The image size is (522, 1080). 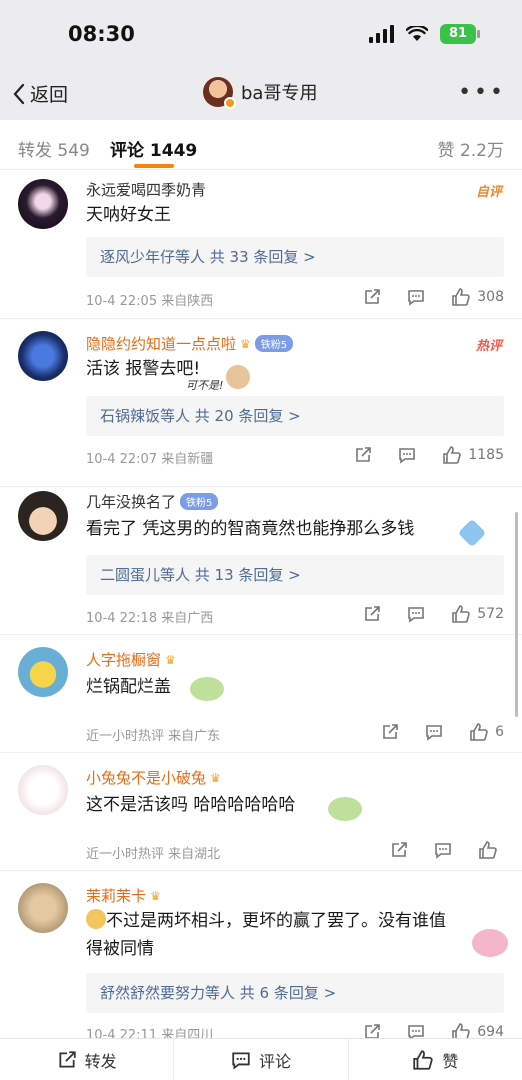 I want to click on comment-label: 评论, so click(x=274, y=1061).